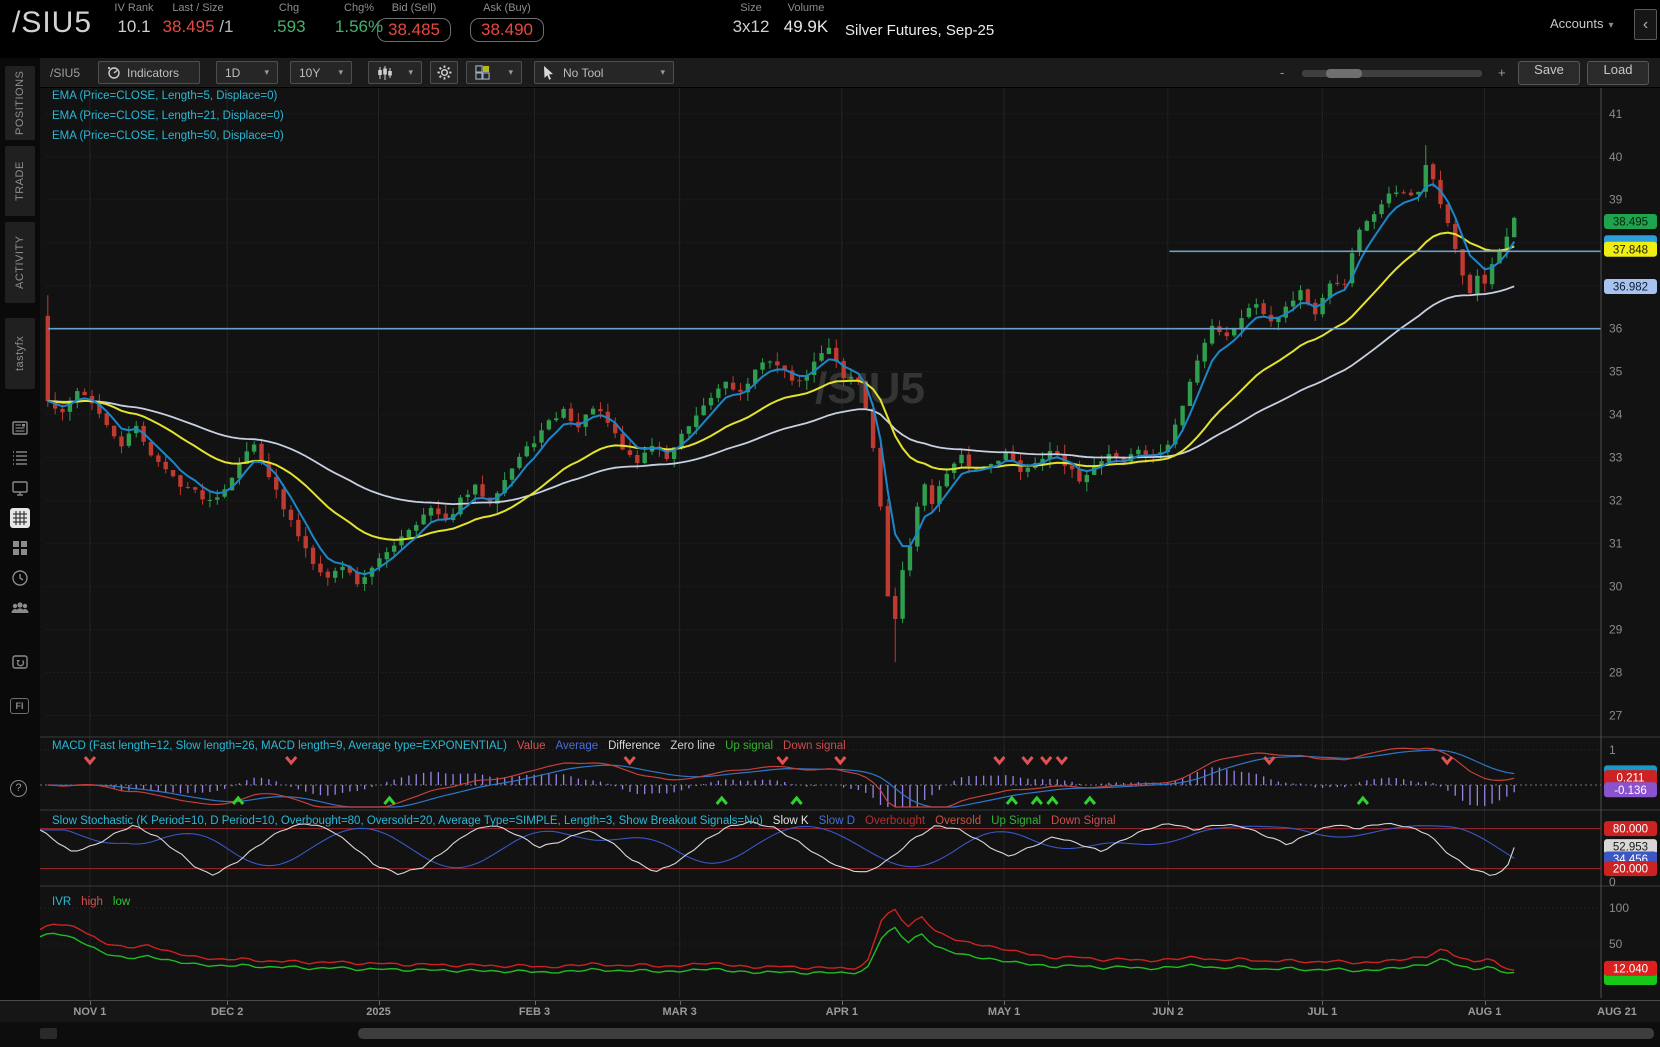  I want to click on help-icon: ?, so click(20, 790).